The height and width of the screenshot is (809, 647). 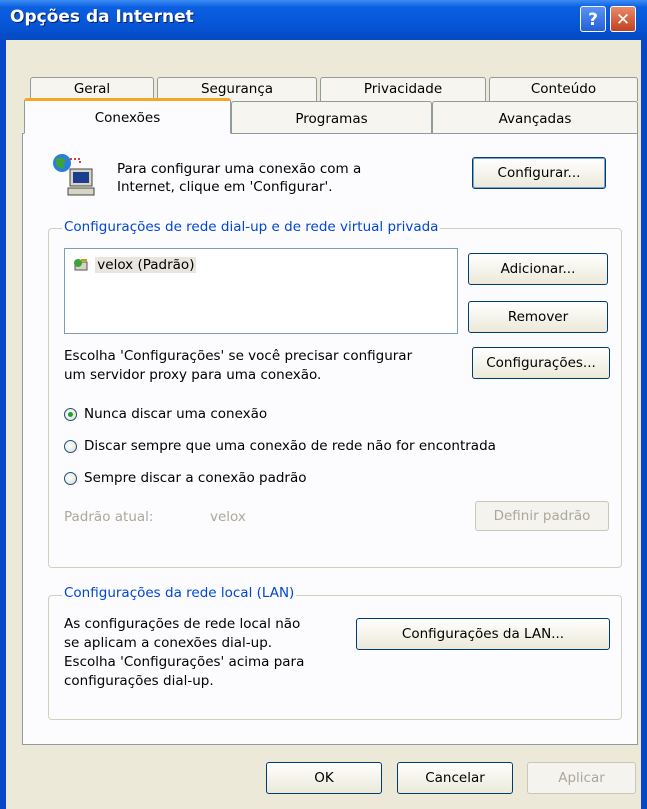 I want to click on ok-button: OK, so click(x=324, y=778).